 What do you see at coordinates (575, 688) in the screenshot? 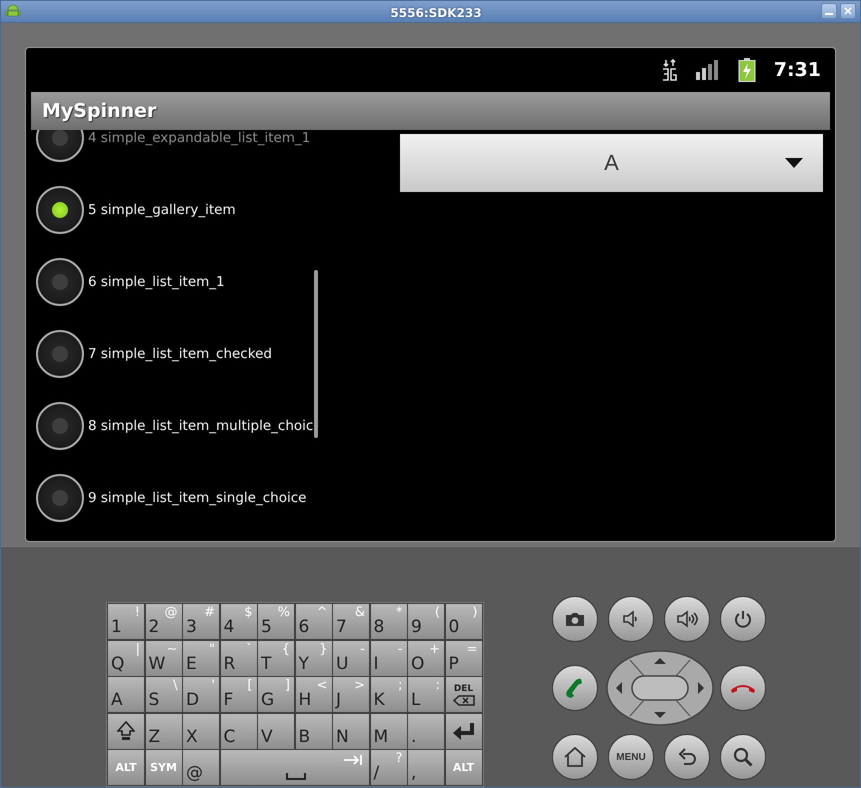
I see `call-button` at bounding box center [575, 688].